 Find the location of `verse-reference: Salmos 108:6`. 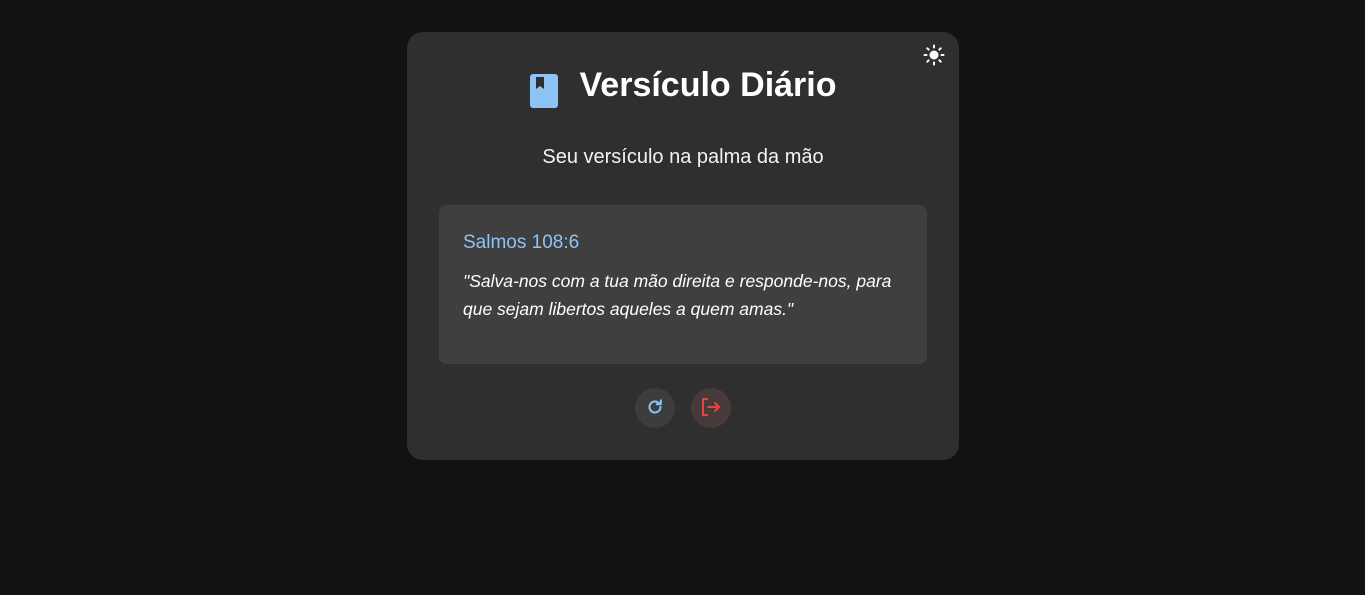

verse-reference: Salmos 108:6 is located at coordinates (521, 242).